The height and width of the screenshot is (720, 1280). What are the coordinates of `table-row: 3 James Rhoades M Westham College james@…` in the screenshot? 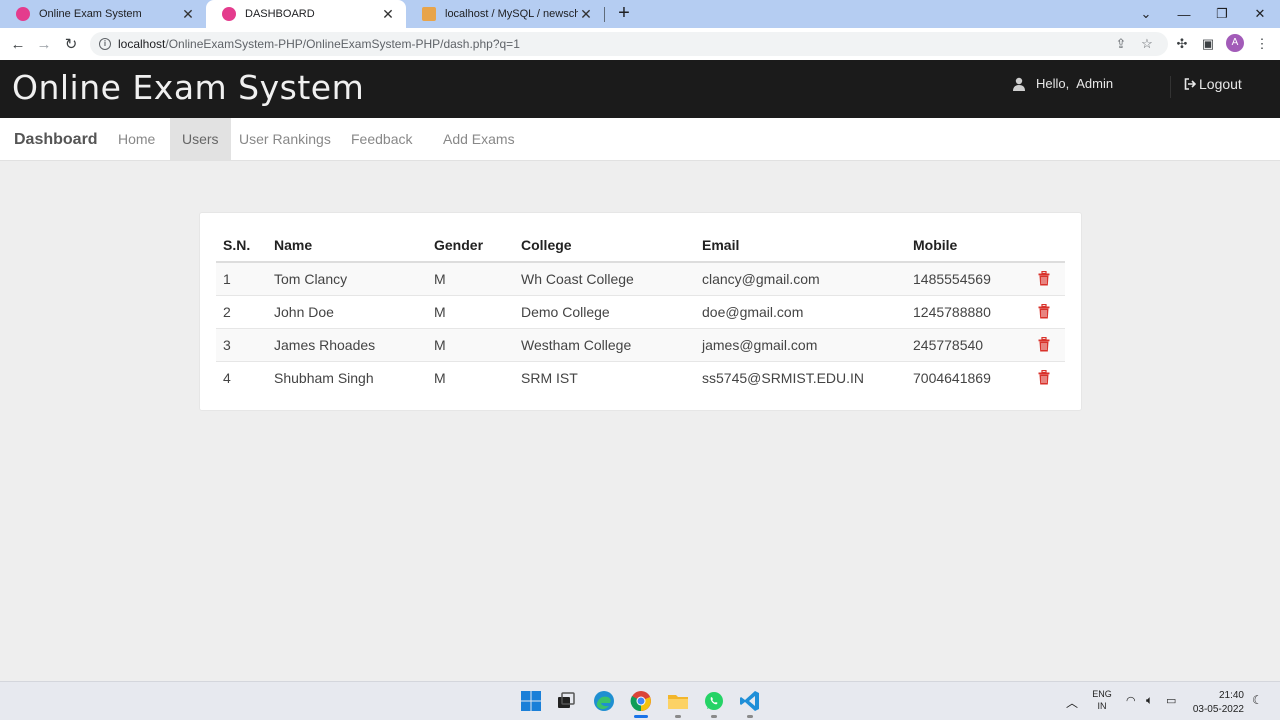 It's located at (640, 344).